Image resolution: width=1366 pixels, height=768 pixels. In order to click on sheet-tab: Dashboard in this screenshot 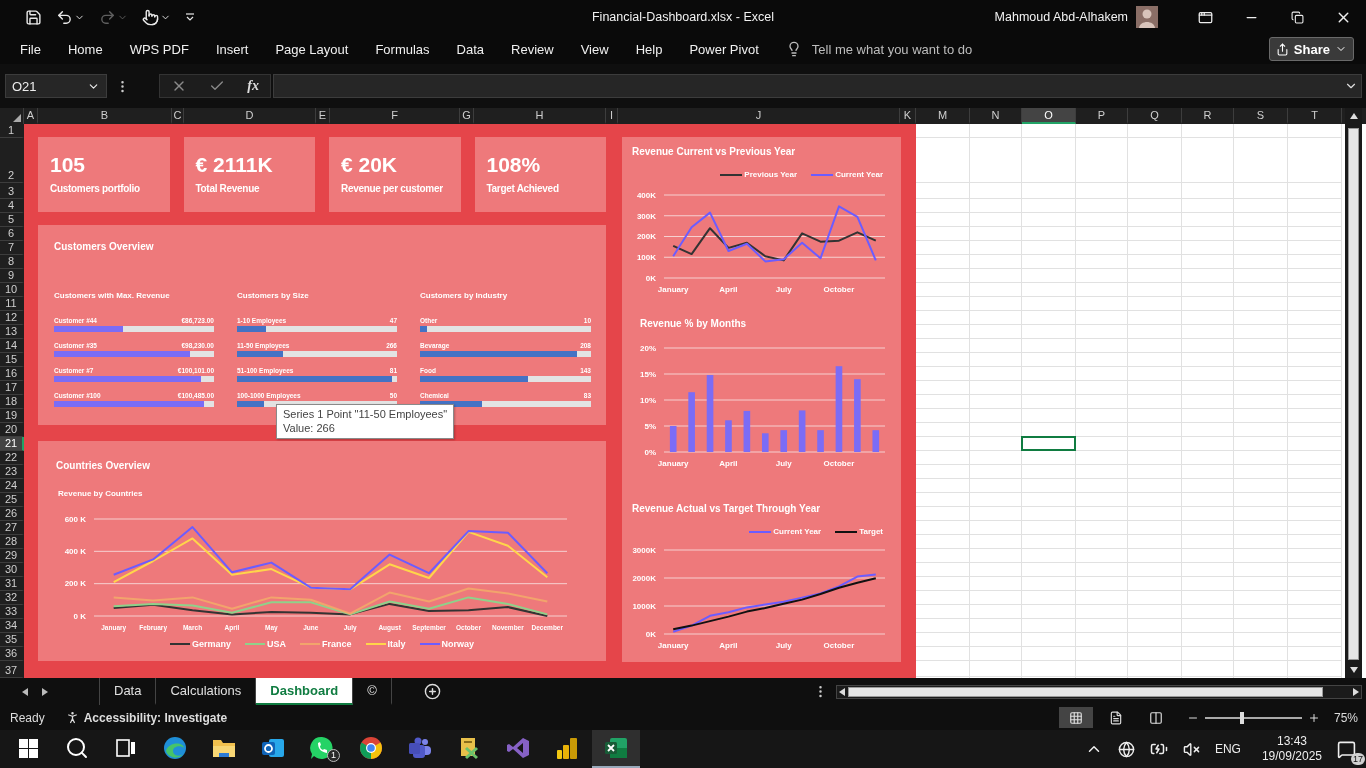, I will do `click(305, 691)`.